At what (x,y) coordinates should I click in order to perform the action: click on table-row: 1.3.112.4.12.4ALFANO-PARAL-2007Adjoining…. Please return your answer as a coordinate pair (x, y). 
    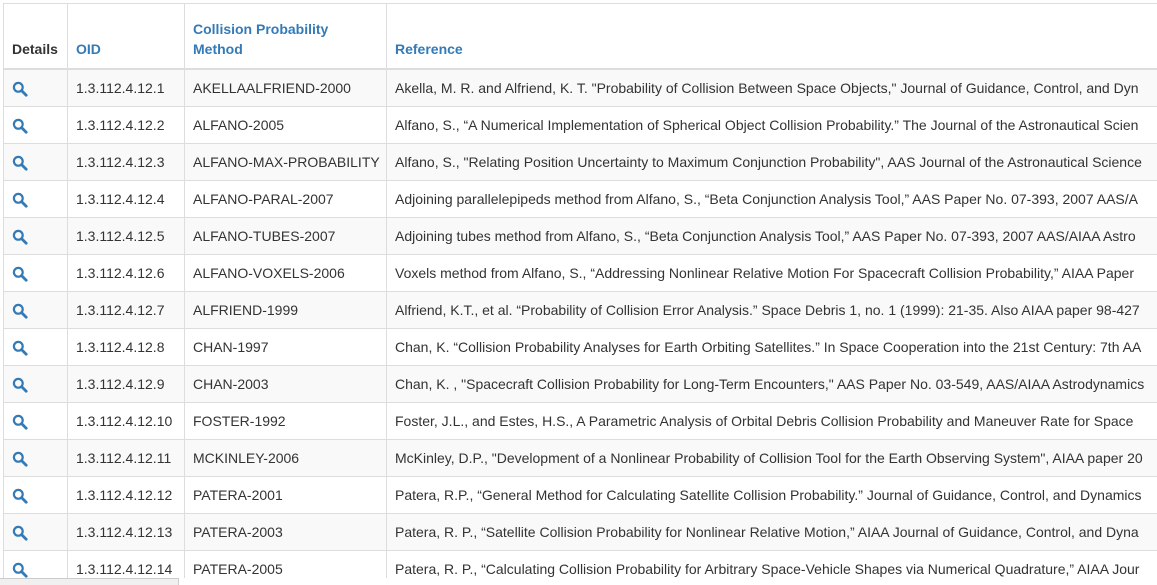
    Looking at the image, I should click on (580, 199).